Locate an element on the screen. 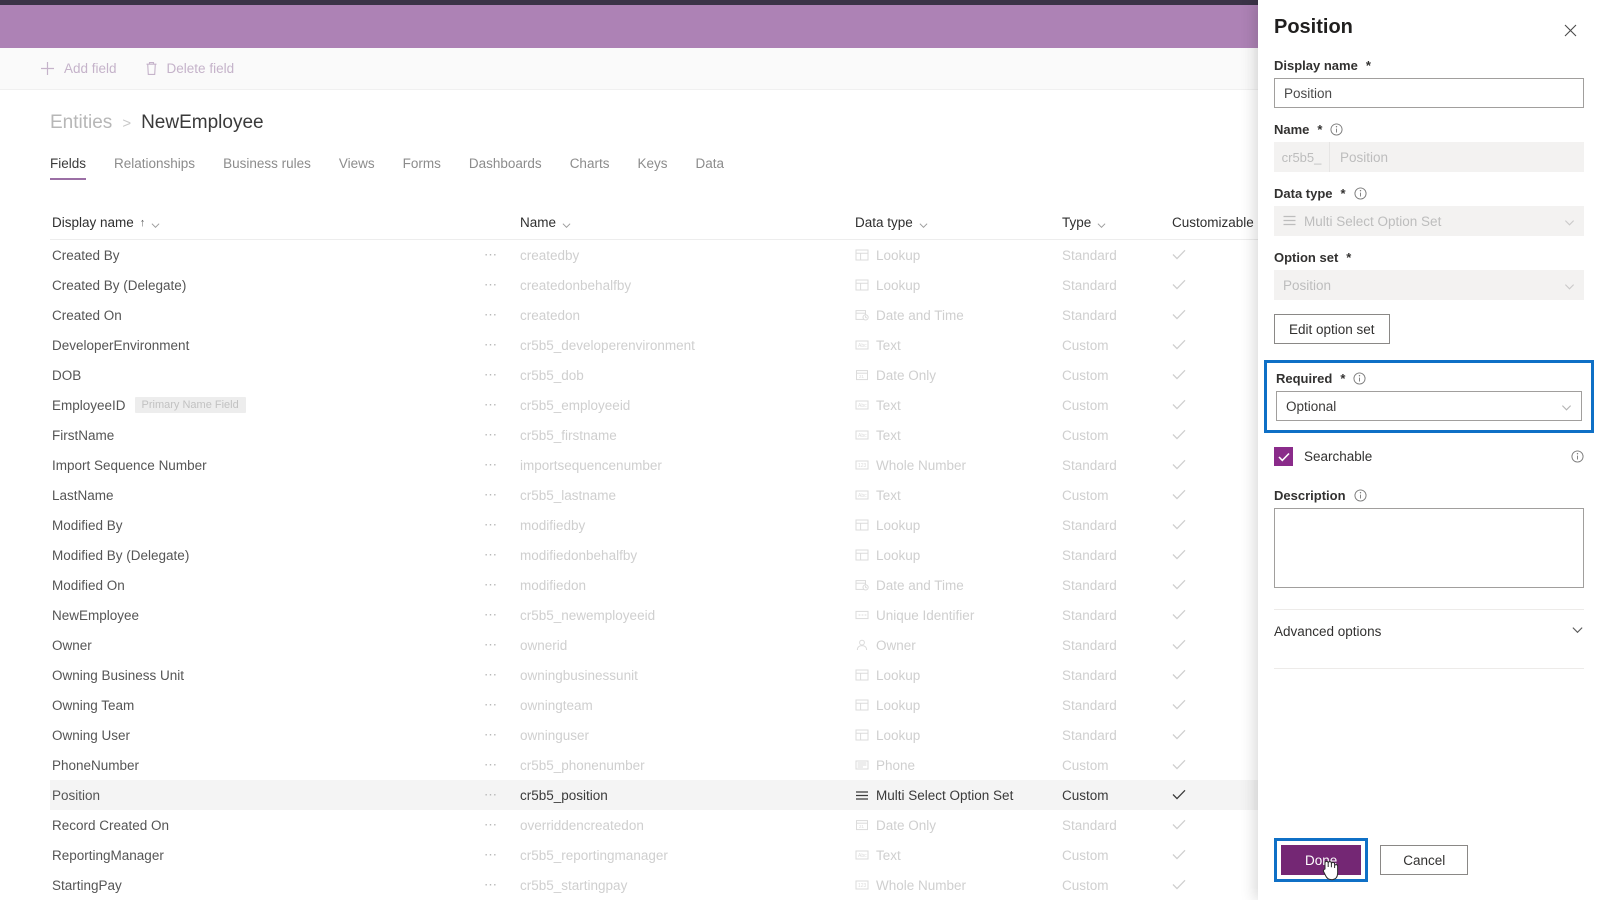 This screenshot has height=900, width=1600. tab-forms: Forms is located at coordinates (422, 168).